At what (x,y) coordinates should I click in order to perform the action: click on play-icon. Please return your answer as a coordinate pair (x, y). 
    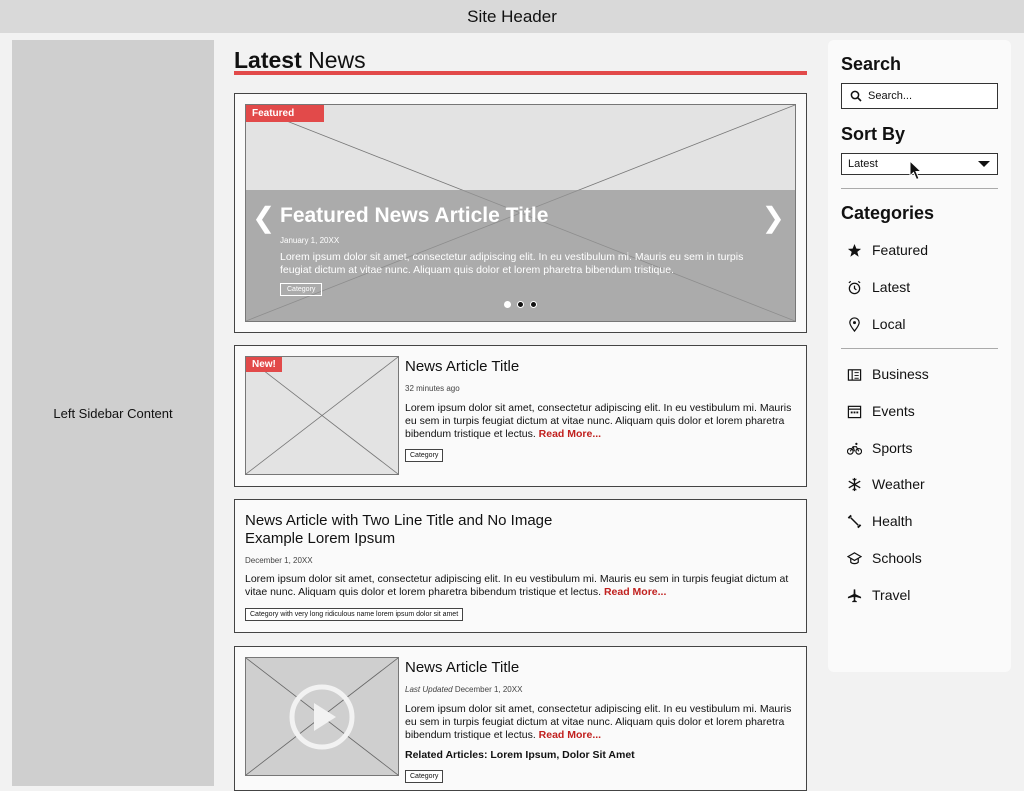
    Looking at the image, I should click on (322, 716).